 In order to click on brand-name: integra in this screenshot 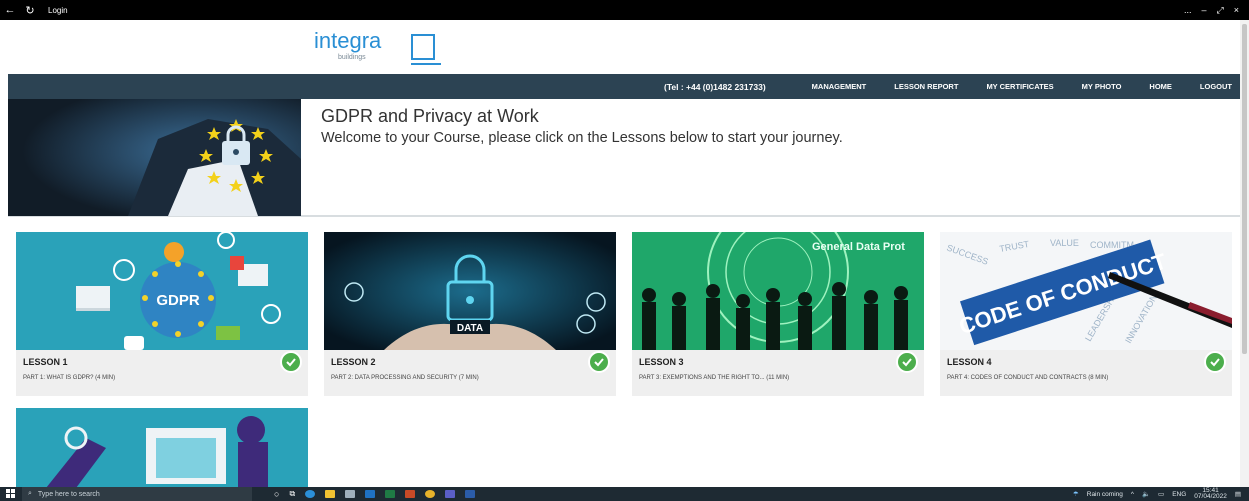, I will do `click(348, 40)`.